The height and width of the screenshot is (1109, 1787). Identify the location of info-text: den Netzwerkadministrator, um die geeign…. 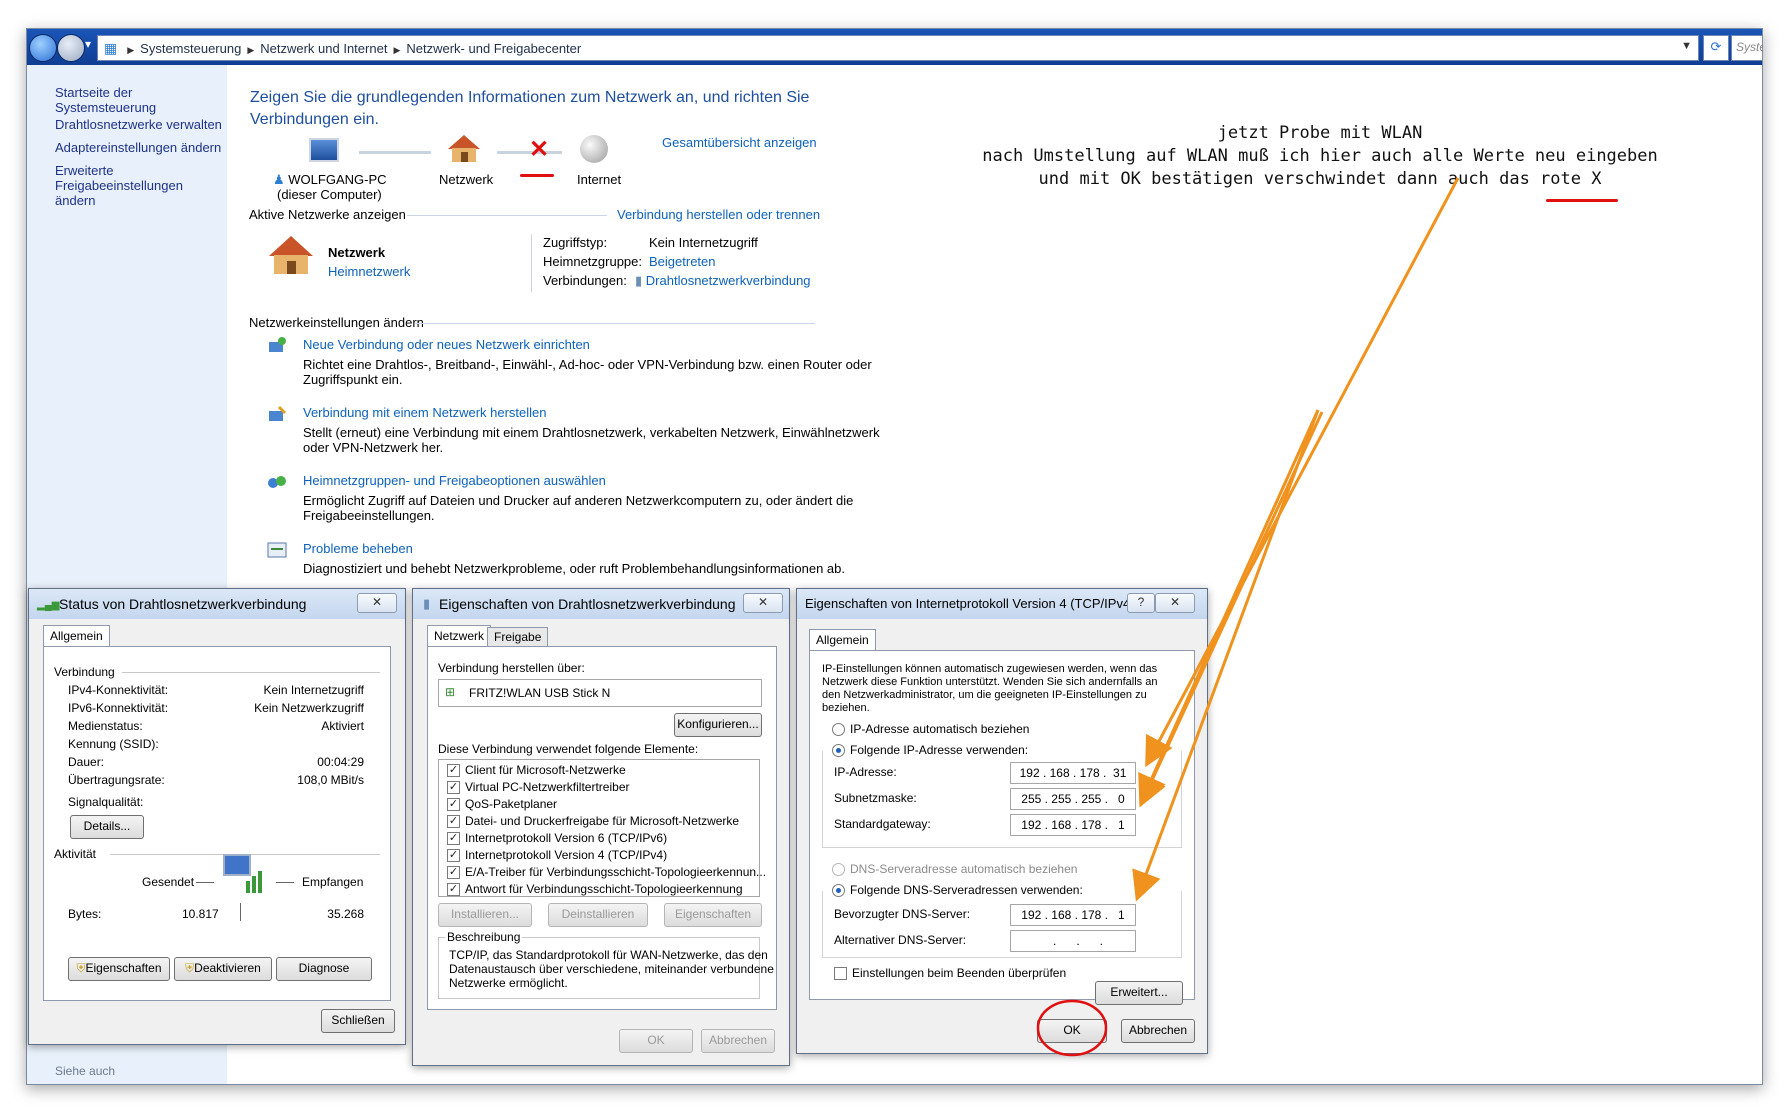
(984, 695).